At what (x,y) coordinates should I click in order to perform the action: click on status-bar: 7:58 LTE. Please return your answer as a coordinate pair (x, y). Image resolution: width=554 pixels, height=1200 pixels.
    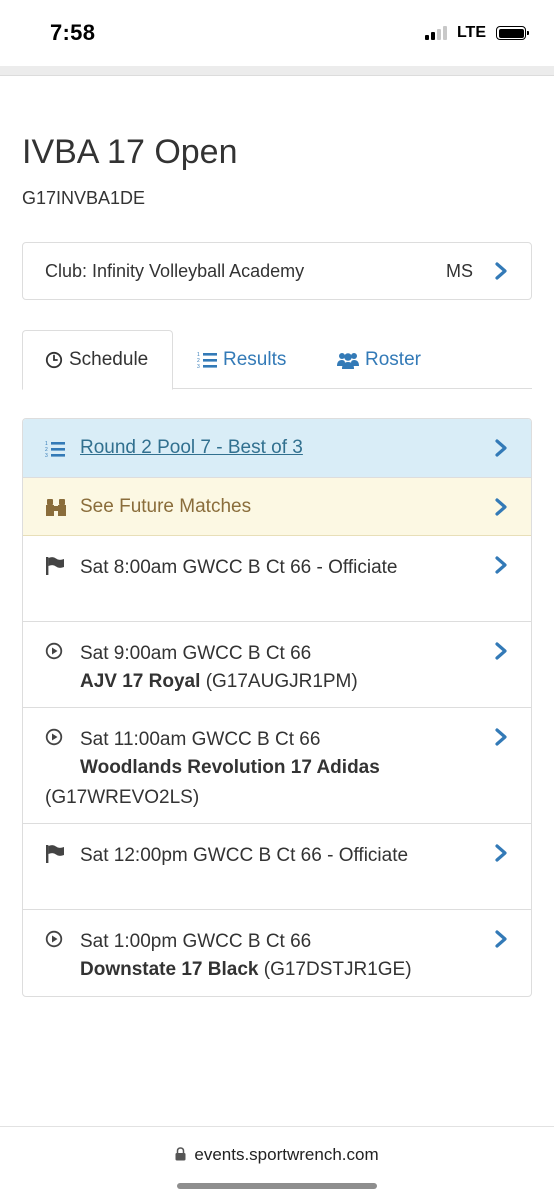
    Looking at the image, I should click on (277, 33).